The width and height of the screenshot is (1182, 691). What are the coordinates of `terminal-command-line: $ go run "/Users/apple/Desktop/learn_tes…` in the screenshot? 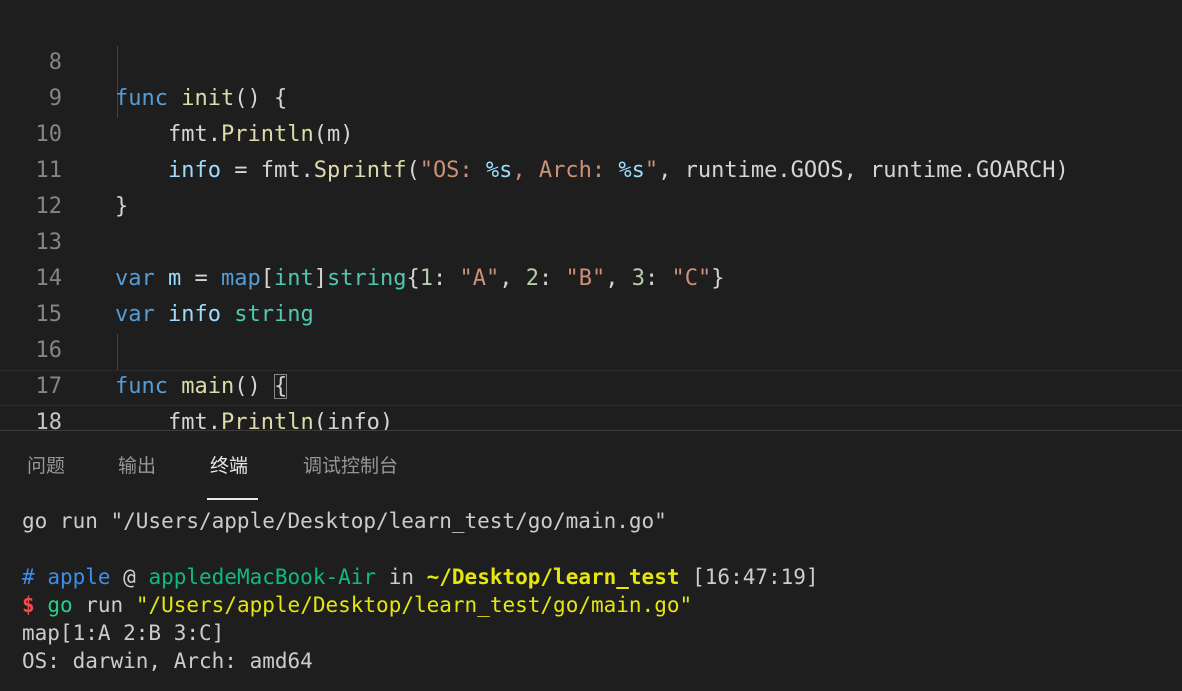 It's located at (357, 605).